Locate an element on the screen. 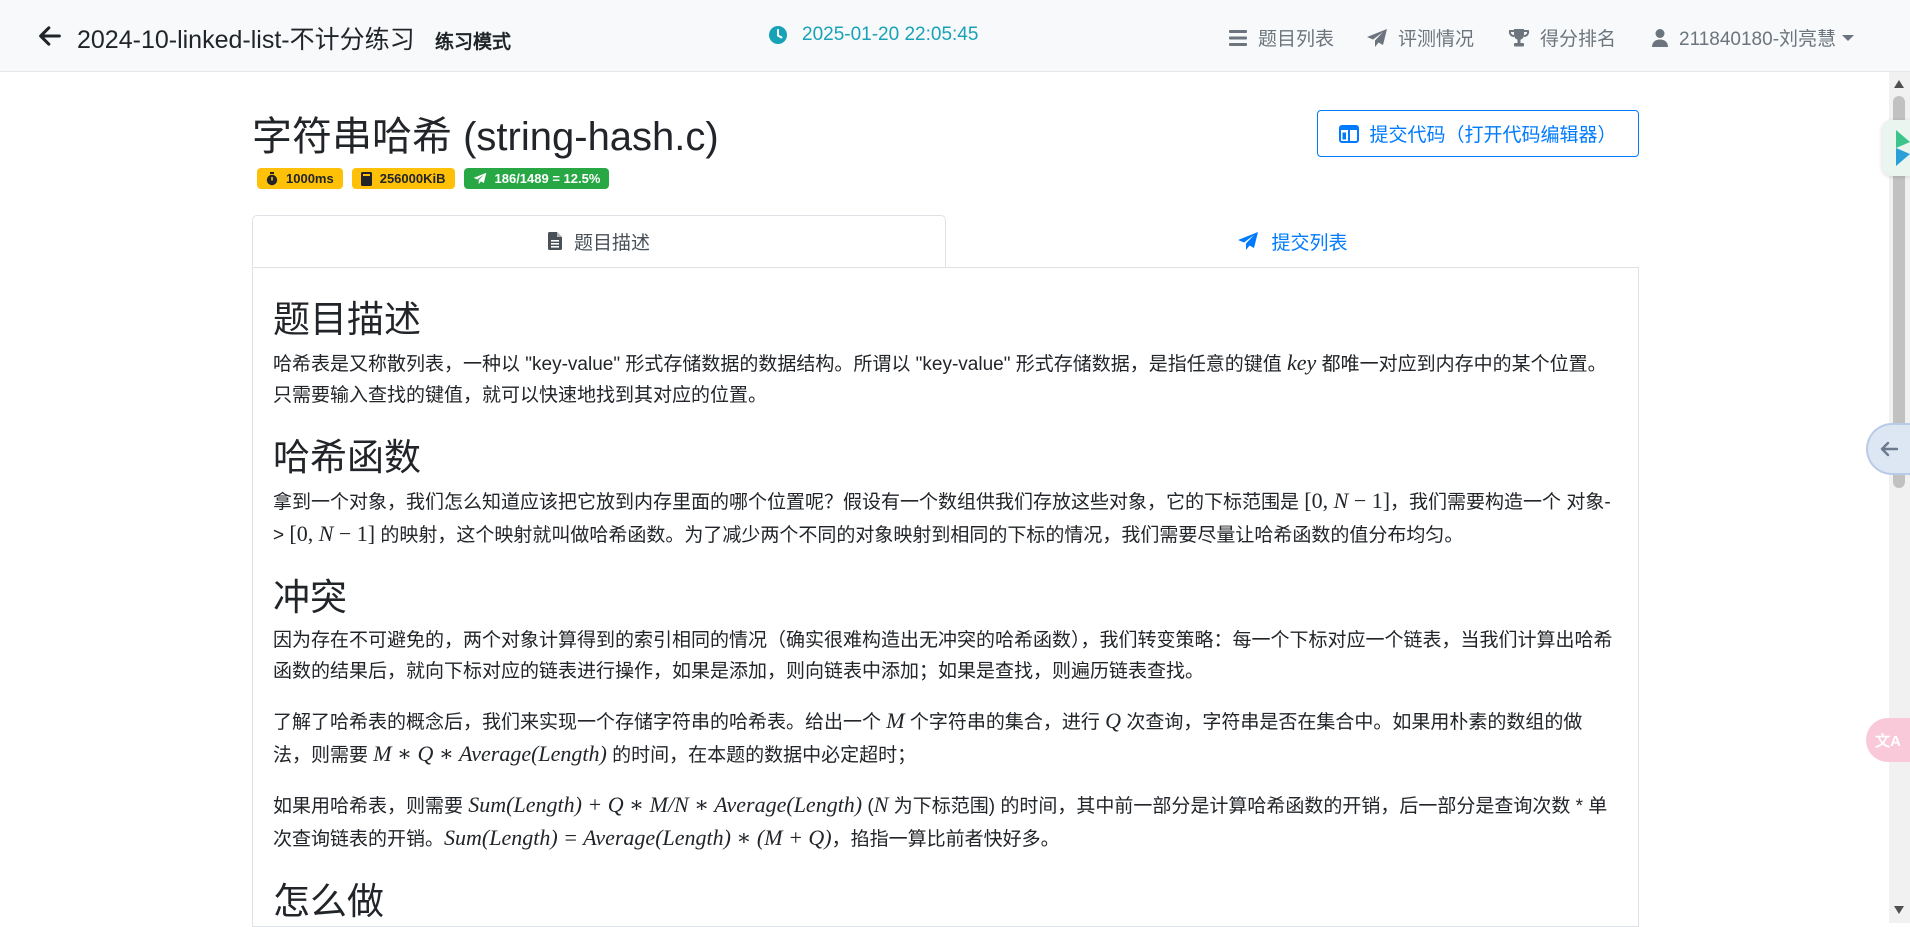 This screenshot has height=927, width=1910. problem-title: 字符串哈希 (string-hash.c) is located at coordinates (485, 137).